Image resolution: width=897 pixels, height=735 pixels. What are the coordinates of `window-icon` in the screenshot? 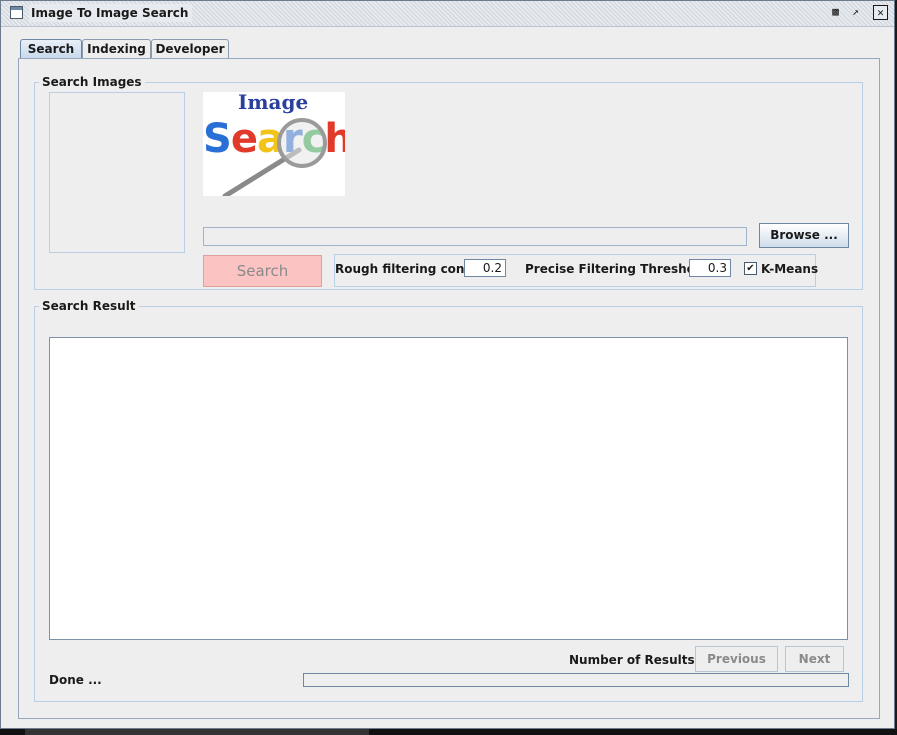 It's located at (16, 12).